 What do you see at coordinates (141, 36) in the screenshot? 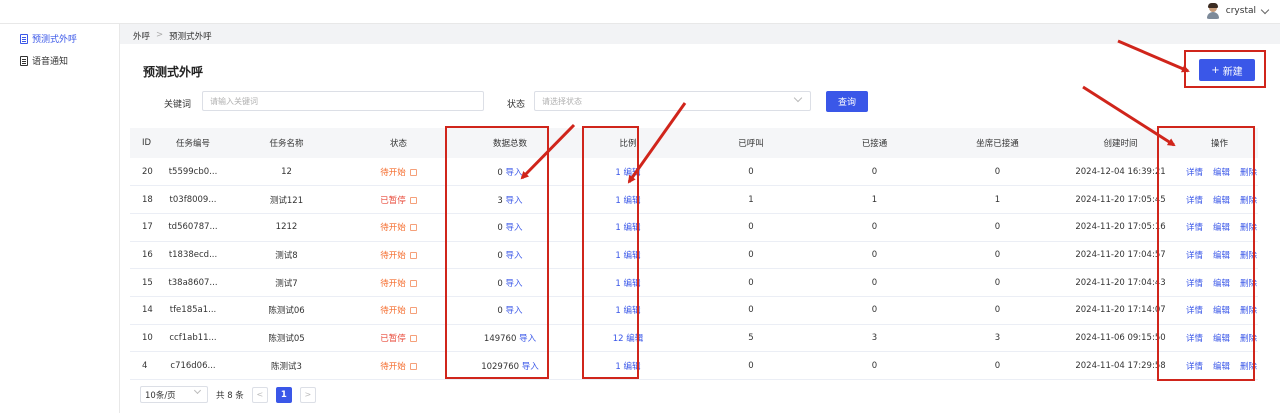
I see `breadcrumb-item: 外呼` at bounding box center [141, 36].